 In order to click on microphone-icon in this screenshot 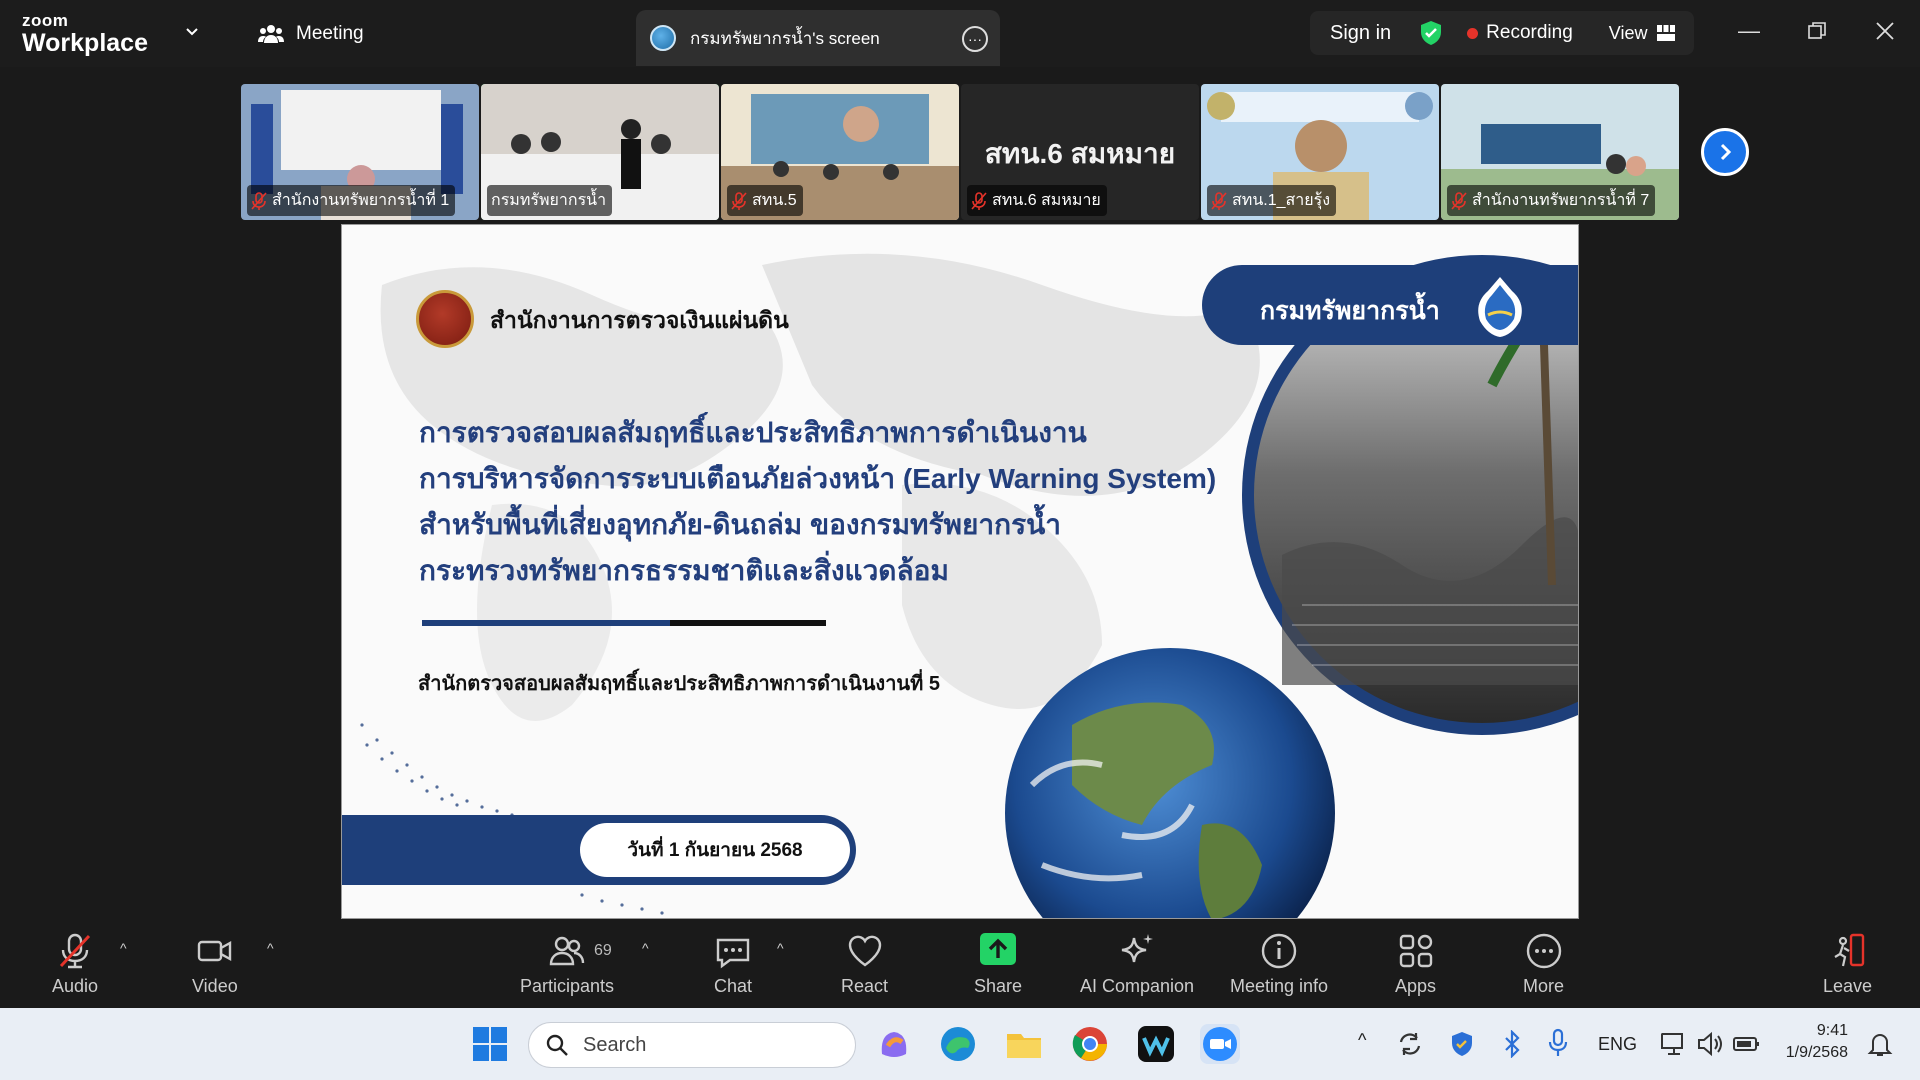, I will do `click(1558, 1043)`.